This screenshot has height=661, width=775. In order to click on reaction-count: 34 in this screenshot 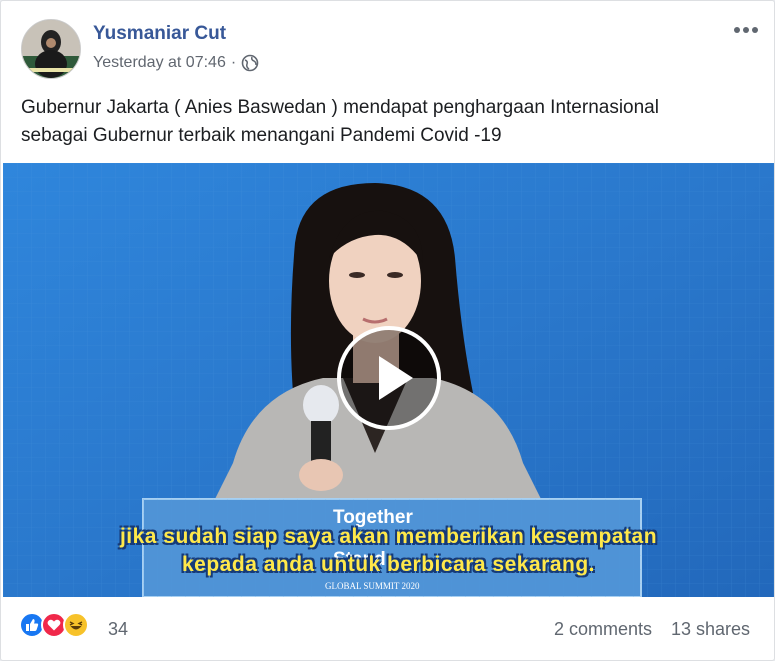, I will do `click(118, 629)`.